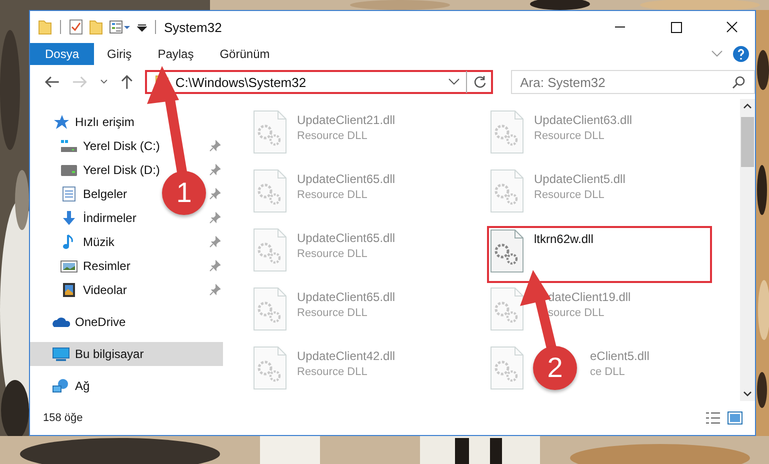  Describe the element at coordinates (61, 122) in the screenshot. I see `star-icon` at that location.